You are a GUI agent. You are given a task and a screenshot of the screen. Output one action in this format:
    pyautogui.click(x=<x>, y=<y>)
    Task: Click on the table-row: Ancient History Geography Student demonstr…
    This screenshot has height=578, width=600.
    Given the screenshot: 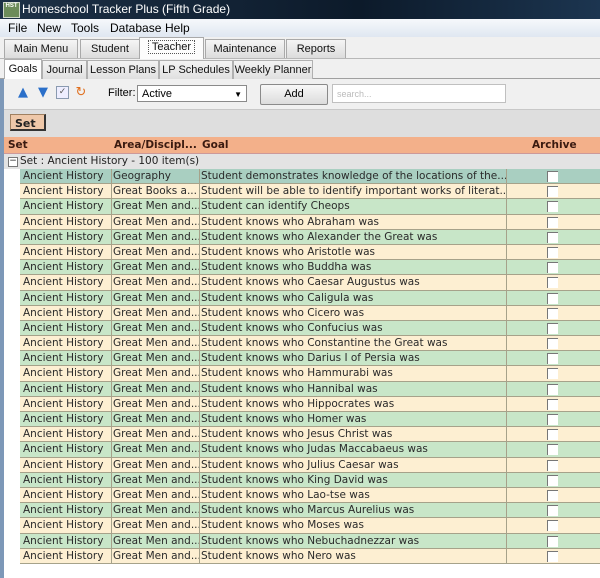 What is the action you would take?
    pyautogui.click(x=310, y=177)
    